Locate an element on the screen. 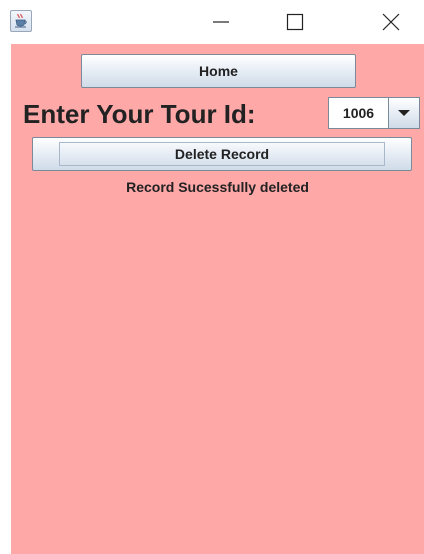 This screenshot has height=554, width=424. tour-id-prompt-label: Enter Your Tour Id: is located at coordinates (139, 113).